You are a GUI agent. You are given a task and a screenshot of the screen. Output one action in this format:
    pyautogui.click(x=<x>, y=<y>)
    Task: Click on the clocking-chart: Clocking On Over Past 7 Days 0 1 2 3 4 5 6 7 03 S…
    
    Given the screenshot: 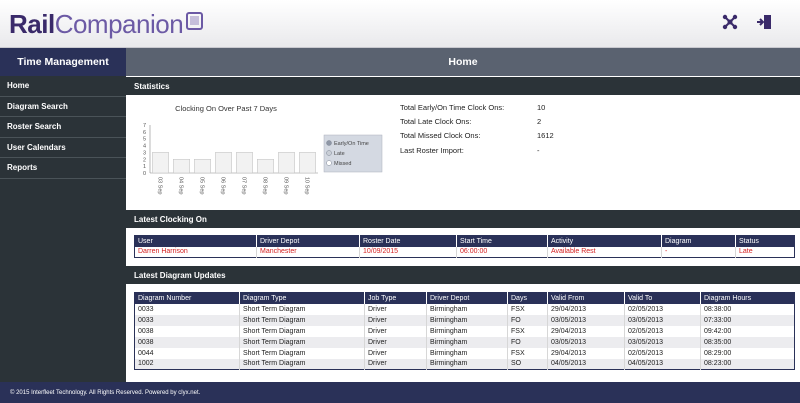 What is the action you would take?
    pyautogui.click(x=261, y=152)
    